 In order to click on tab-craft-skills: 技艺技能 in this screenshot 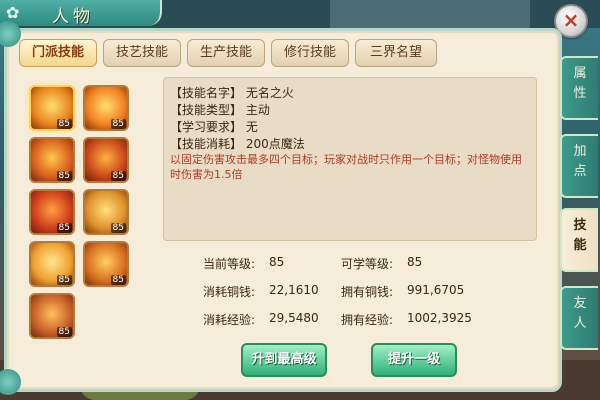, I will do `click(142, 53)`.